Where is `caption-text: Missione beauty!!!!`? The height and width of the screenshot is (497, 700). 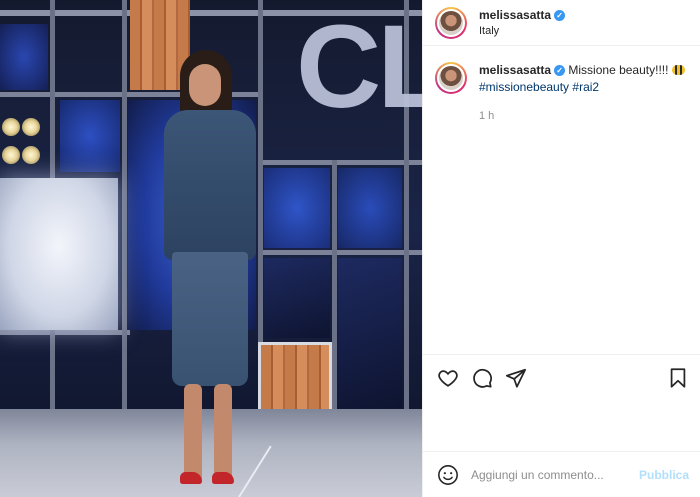
caption-text: Missione beauty!!!! is located at coordinates (618, 70).